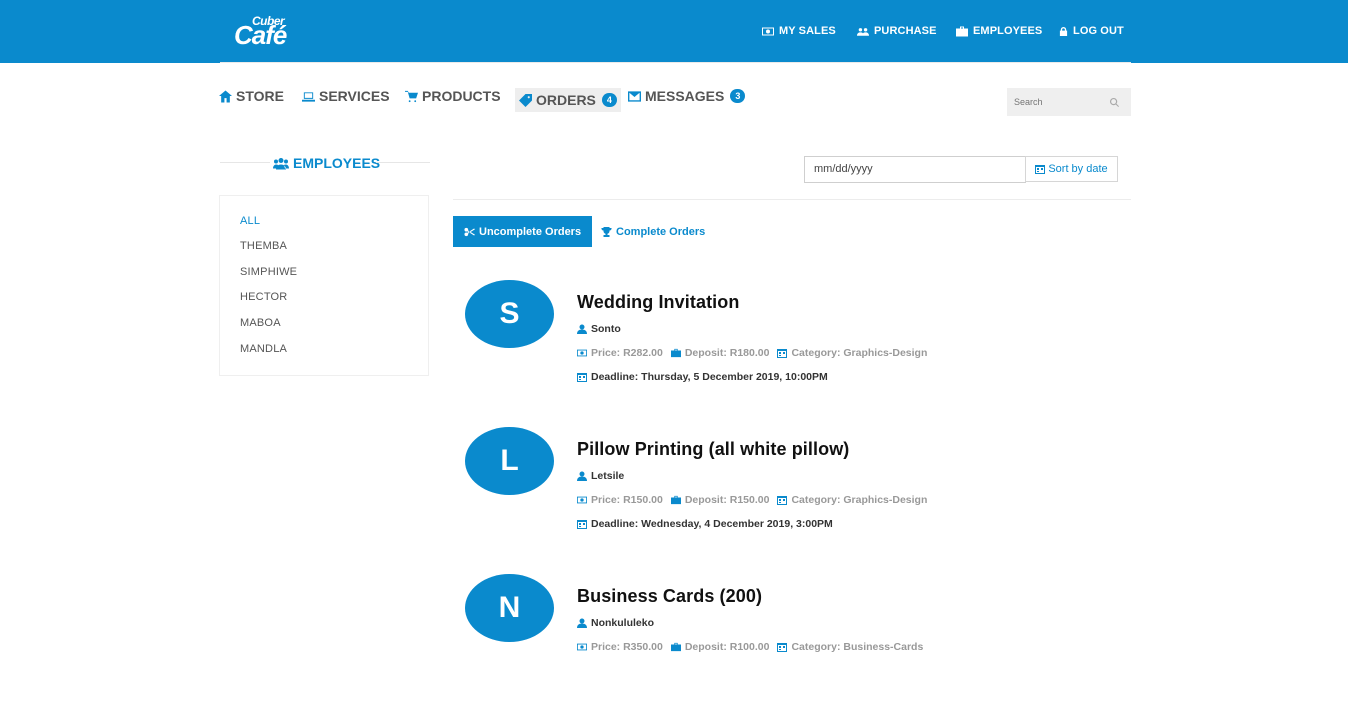  I want to click on home-icon, so click(225, 96).